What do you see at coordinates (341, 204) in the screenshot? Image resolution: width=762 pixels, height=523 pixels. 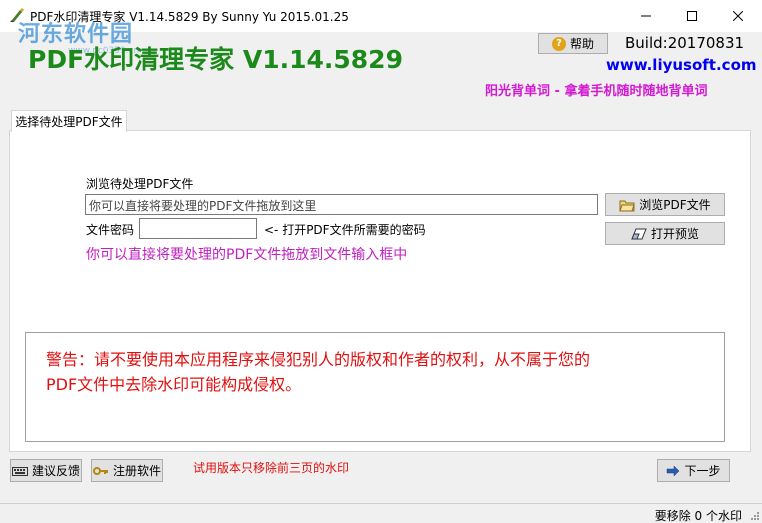 I see `file-path-input: 你可以直接将要处理的PDF文件拖放到这里` at bounding box center [341, 204].